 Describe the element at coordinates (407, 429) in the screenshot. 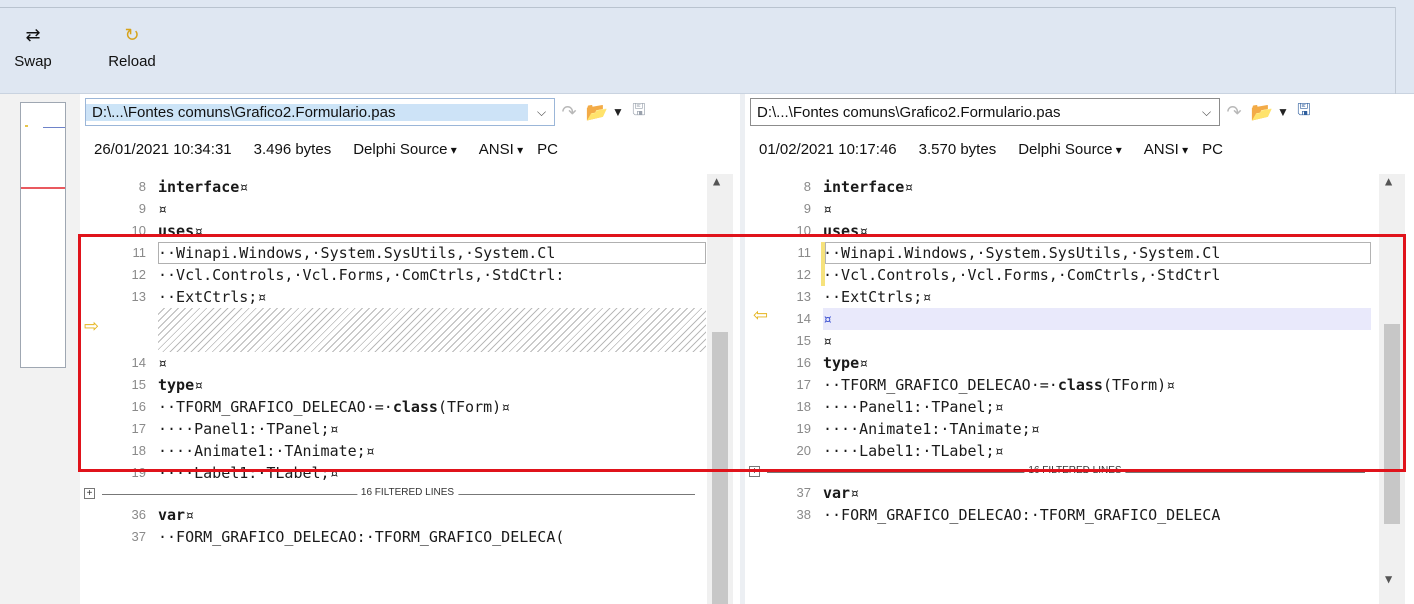

I see `code-line: 17 ····Panel1:·TPanel;¤` at that location.